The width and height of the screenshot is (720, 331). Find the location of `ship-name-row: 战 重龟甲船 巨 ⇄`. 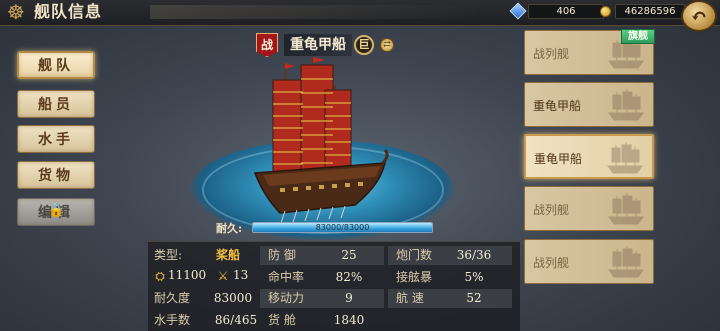

ship-name-row: 战 重龟甲船 巨 ⇄ is located at coordinates (325, 45).